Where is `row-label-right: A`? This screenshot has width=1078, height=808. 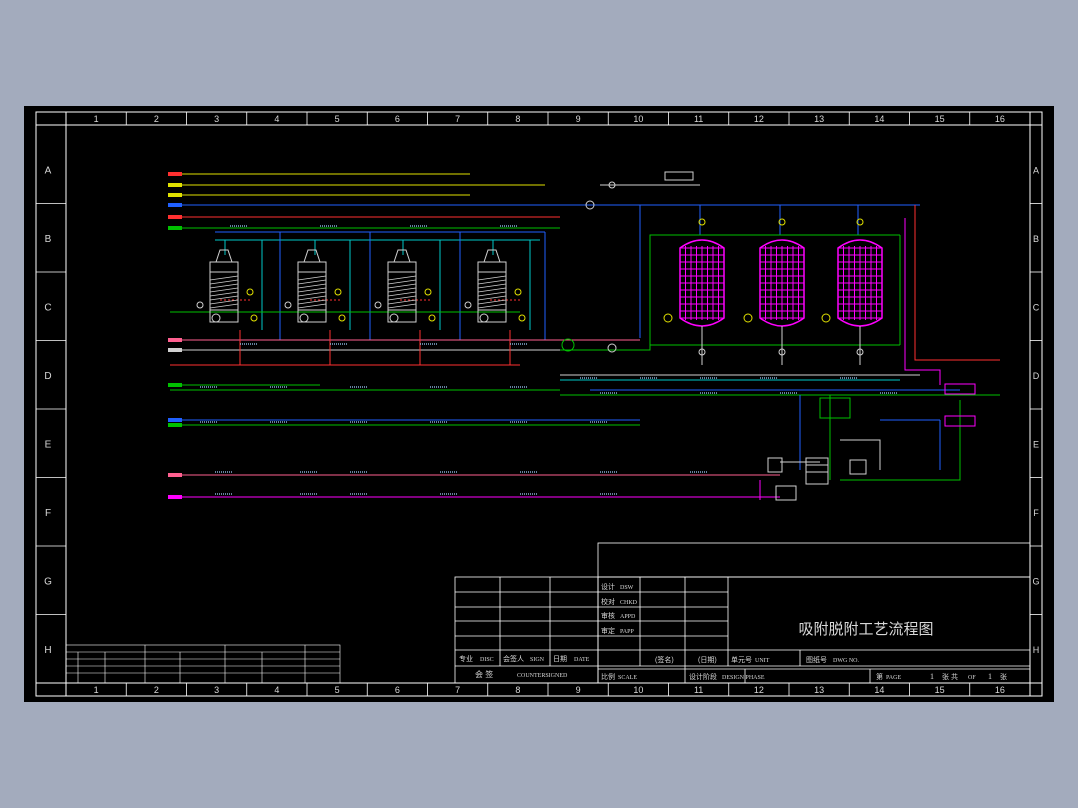 row-label-right: A is located at coordinates (1036, 170).